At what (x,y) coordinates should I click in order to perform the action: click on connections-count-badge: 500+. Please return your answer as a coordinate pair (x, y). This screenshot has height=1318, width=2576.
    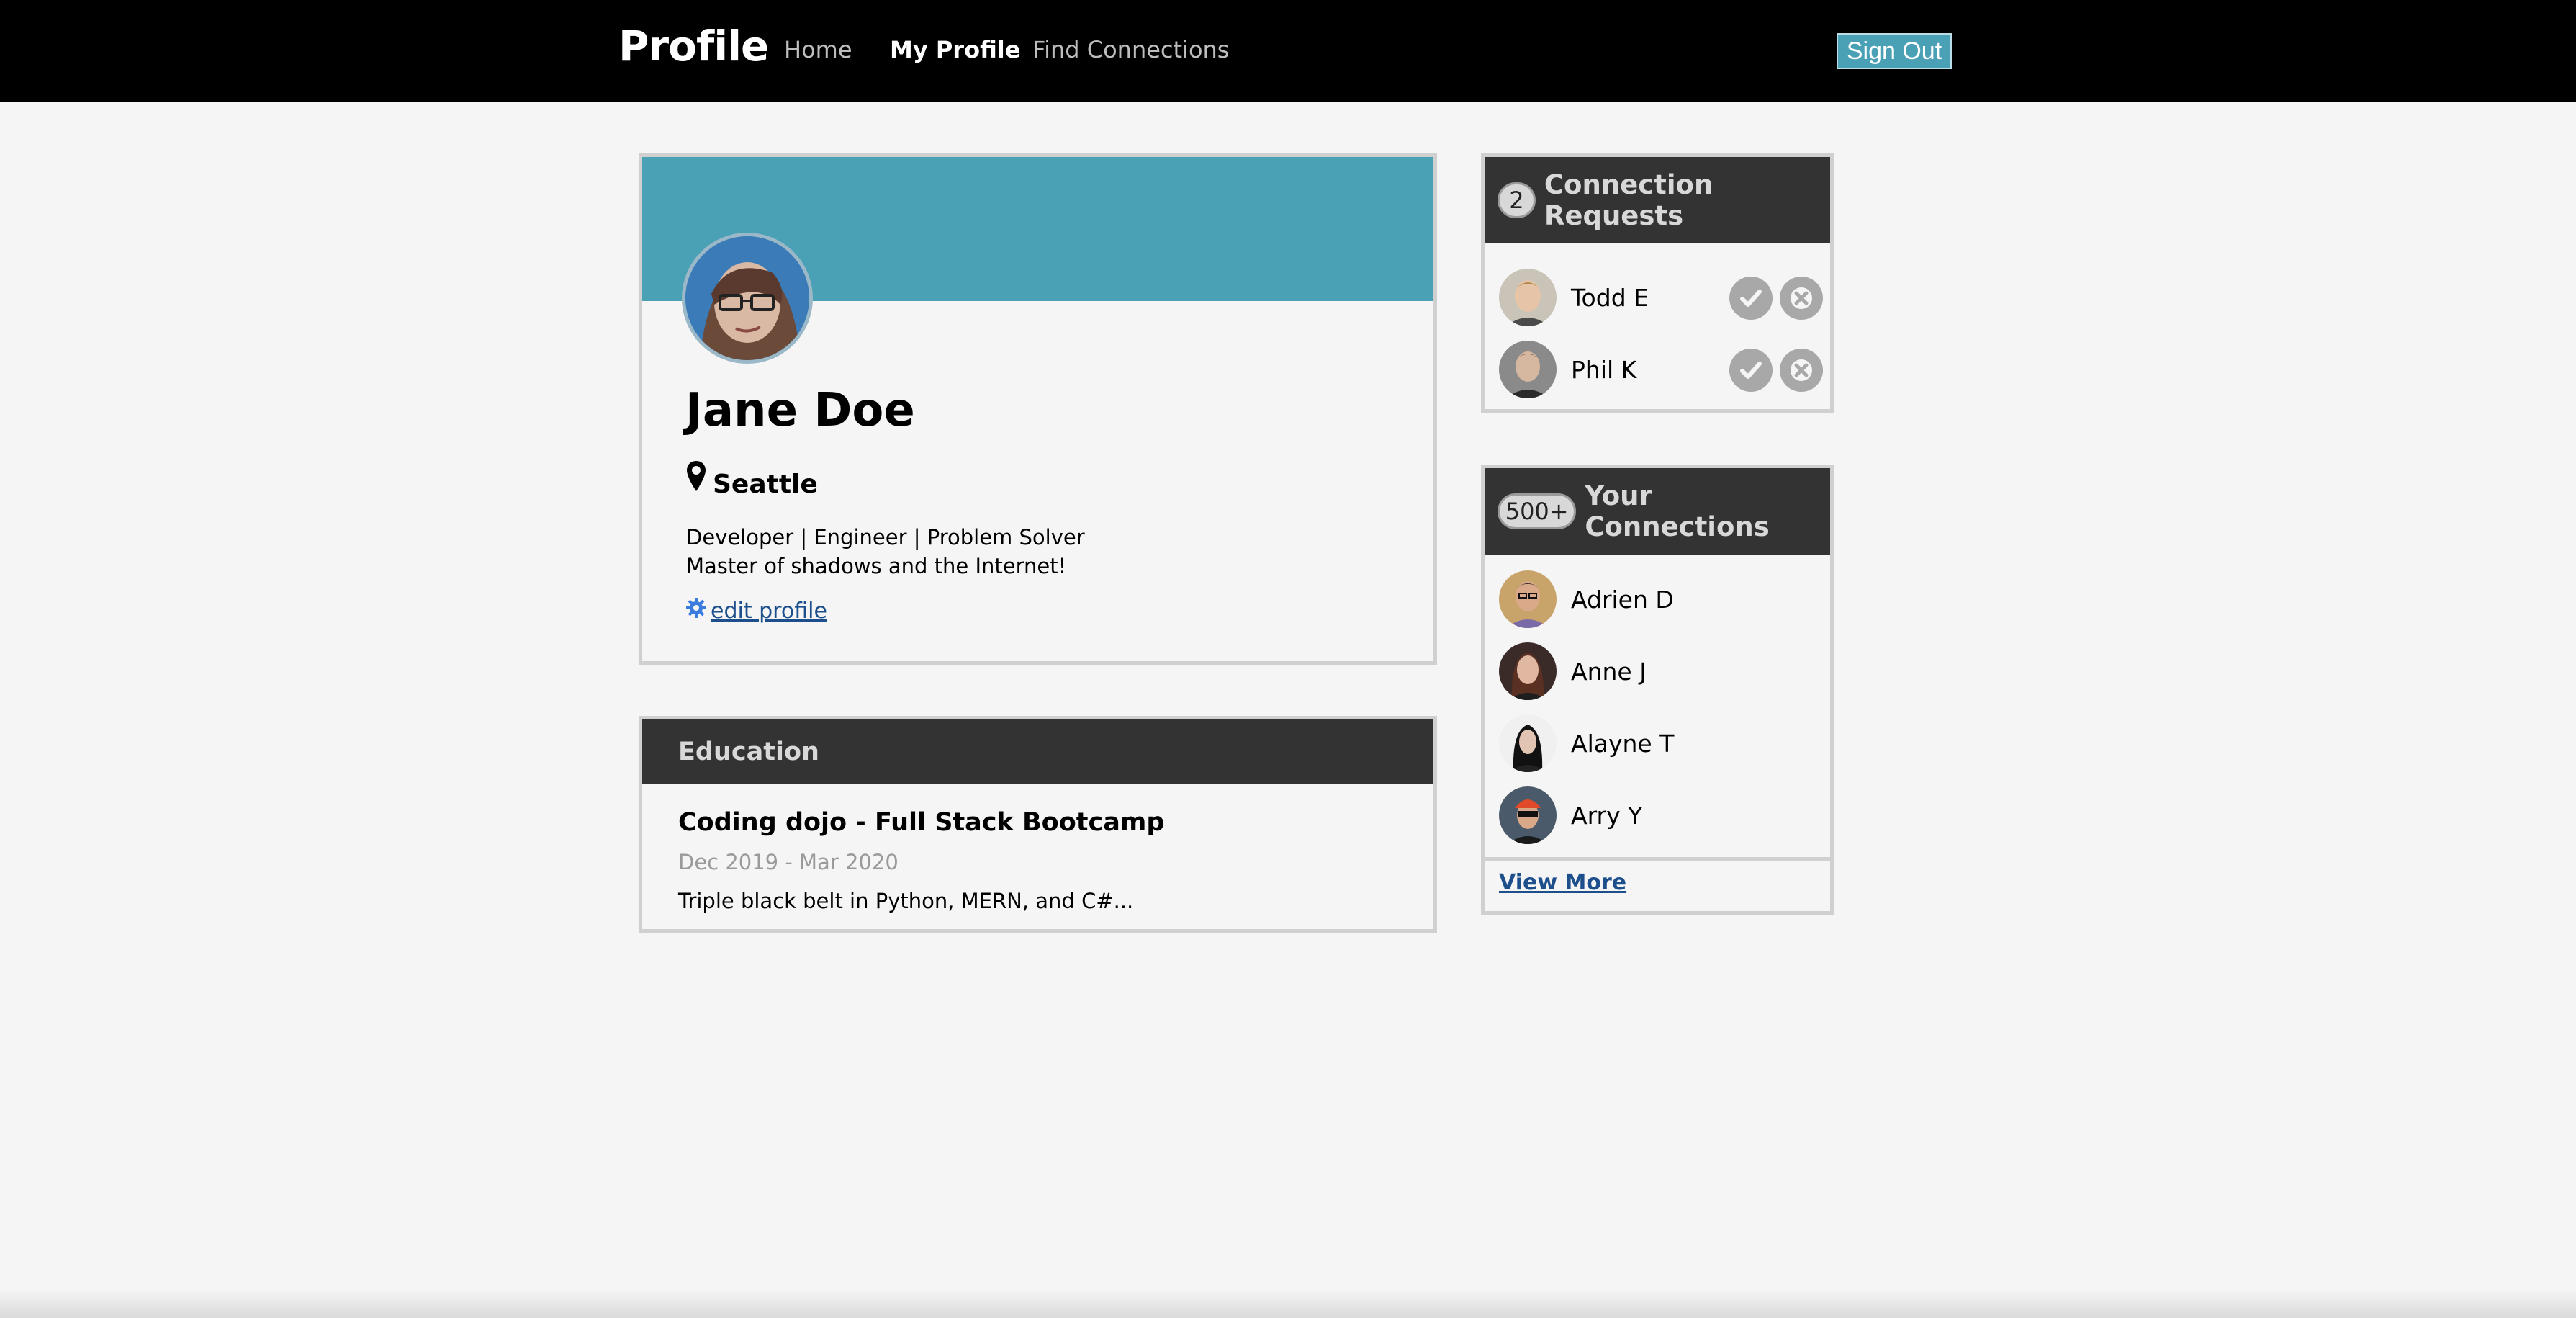
    Looking at the image, I should click on (1537, 511).